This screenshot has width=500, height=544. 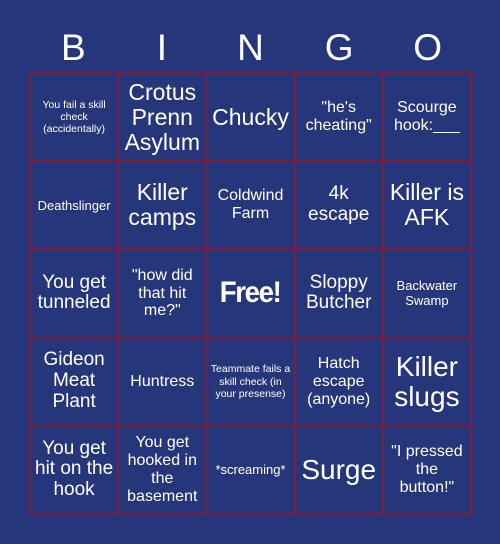 I want to click on bingo-cell-label: Chucky, so click(x=250, y=116).